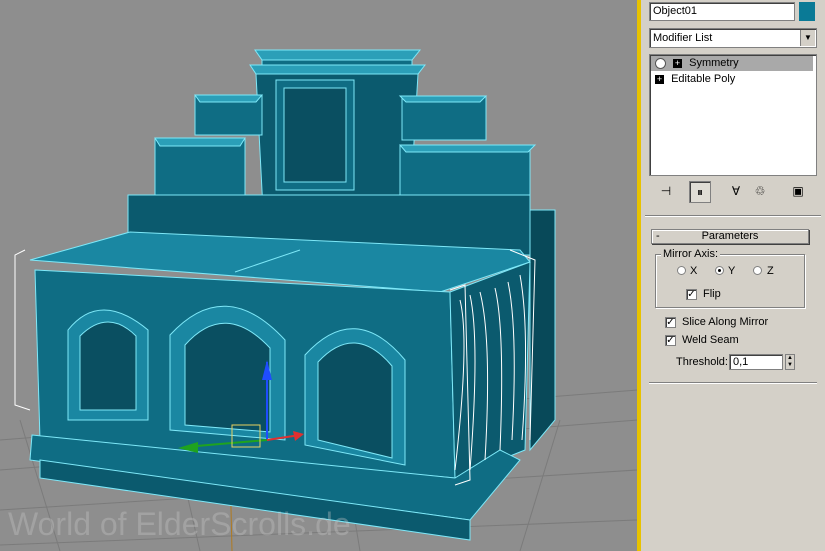  I want to click on modifier-list-dropdown: Modifier List ▼, so click(733, 38).